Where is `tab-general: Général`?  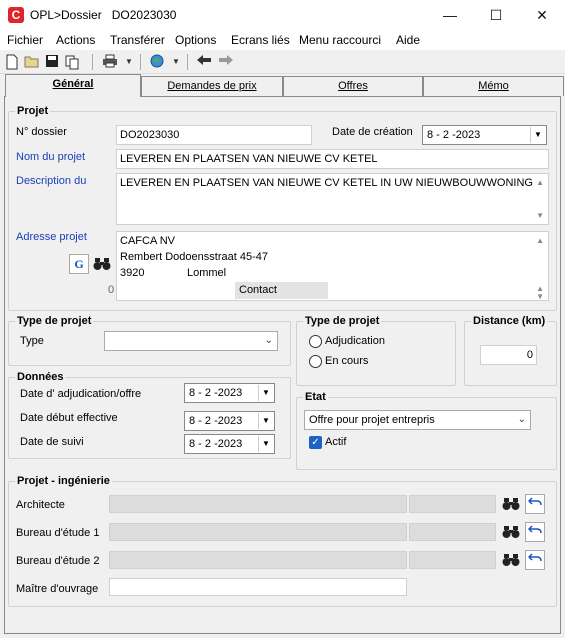
tab-general: Général is located at coordinates (73, 85).